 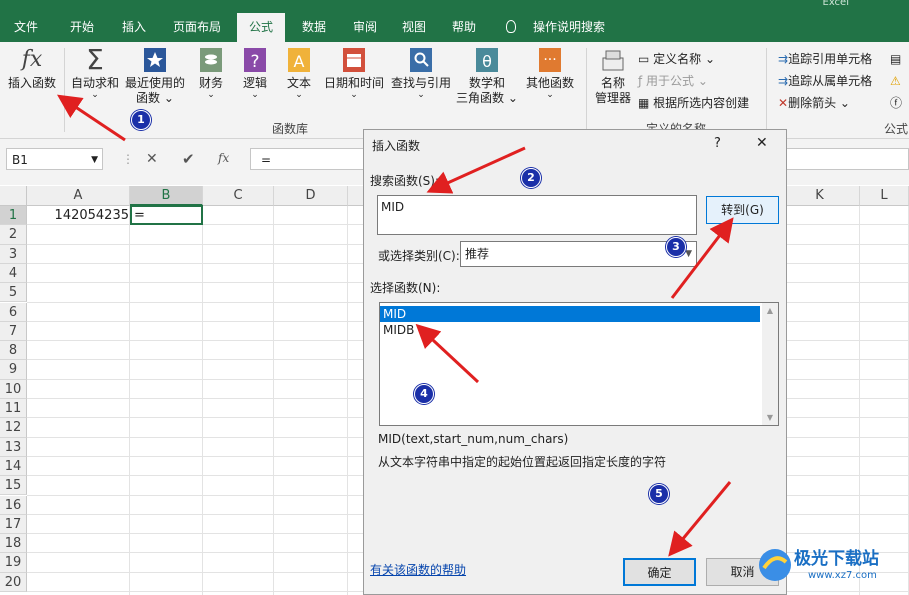 What do you see at coordinates (13, 273) in the screenshot?
I see `row-header-4: 4` at bounding box center [13, 273].